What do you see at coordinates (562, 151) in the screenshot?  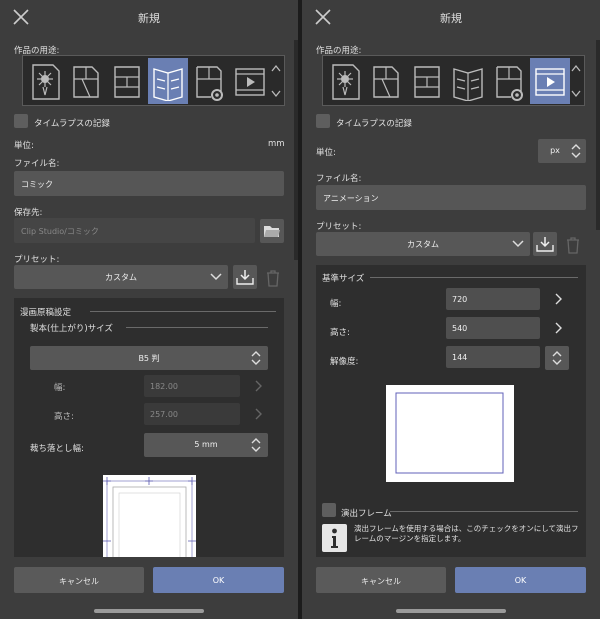 I see `unit-dropdown: px` at bounding box center [562, 151].